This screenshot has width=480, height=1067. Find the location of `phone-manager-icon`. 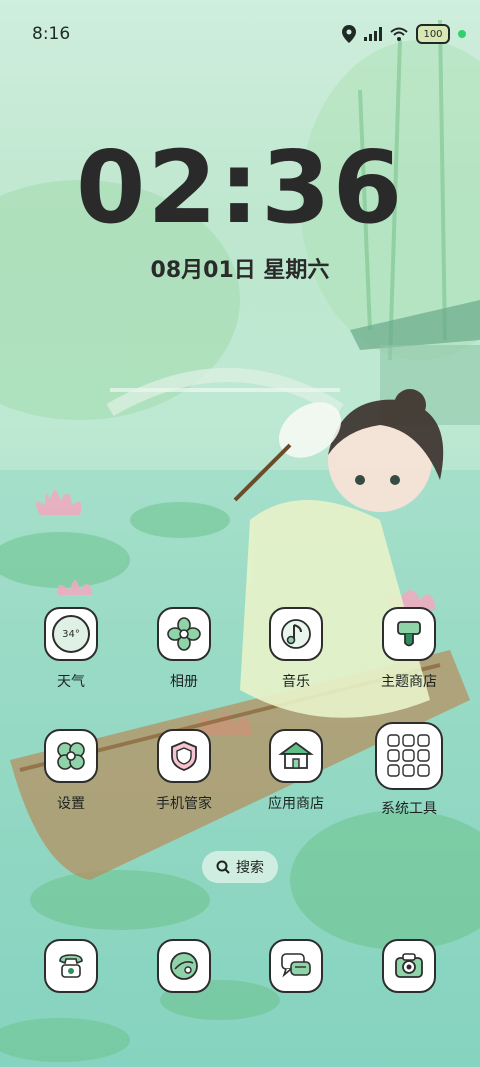

phone-manager-icon is located at coordinates (184, 756).